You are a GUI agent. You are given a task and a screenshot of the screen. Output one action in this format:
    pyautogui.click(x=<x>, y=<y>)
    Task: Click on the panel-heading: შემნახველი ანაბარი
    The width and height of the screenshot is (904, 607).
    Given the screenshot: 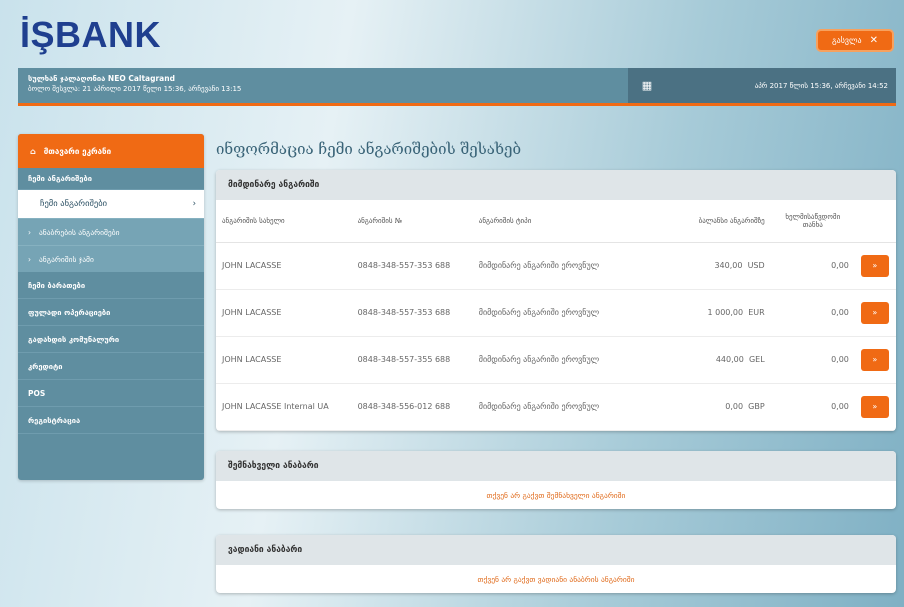 What is the action you would take?
    pyautogui.click(x=556, y=466)
    